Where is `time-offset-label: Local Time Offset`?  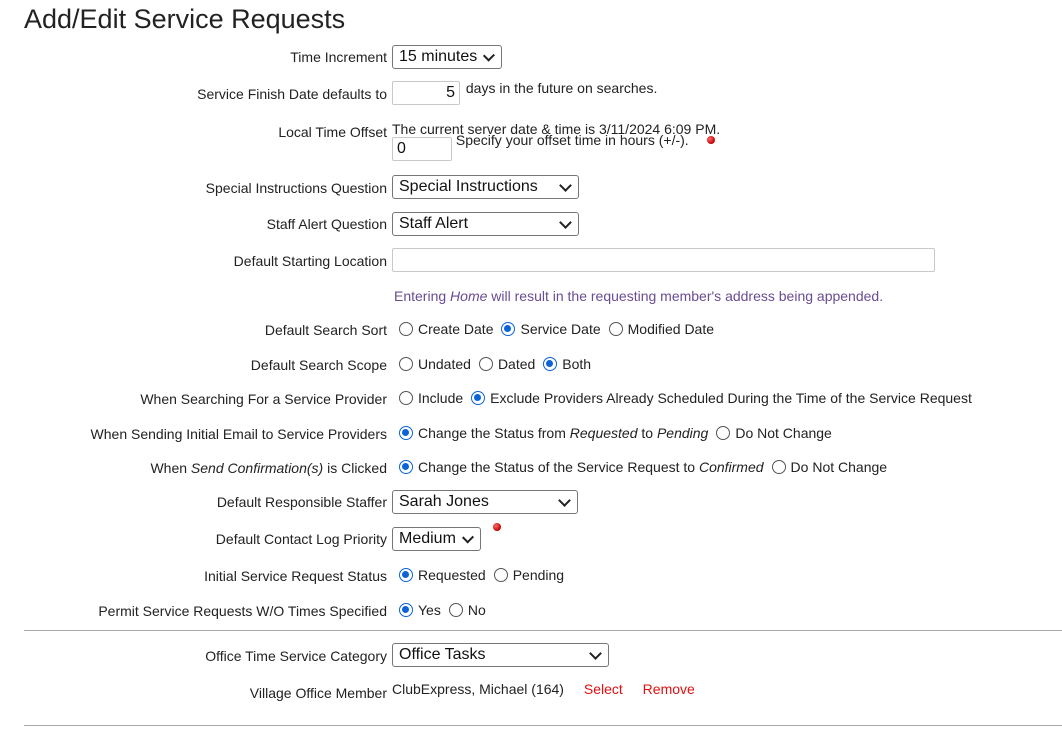
time-offset-label: Local Time Offset is located at coordinates (332, 132).